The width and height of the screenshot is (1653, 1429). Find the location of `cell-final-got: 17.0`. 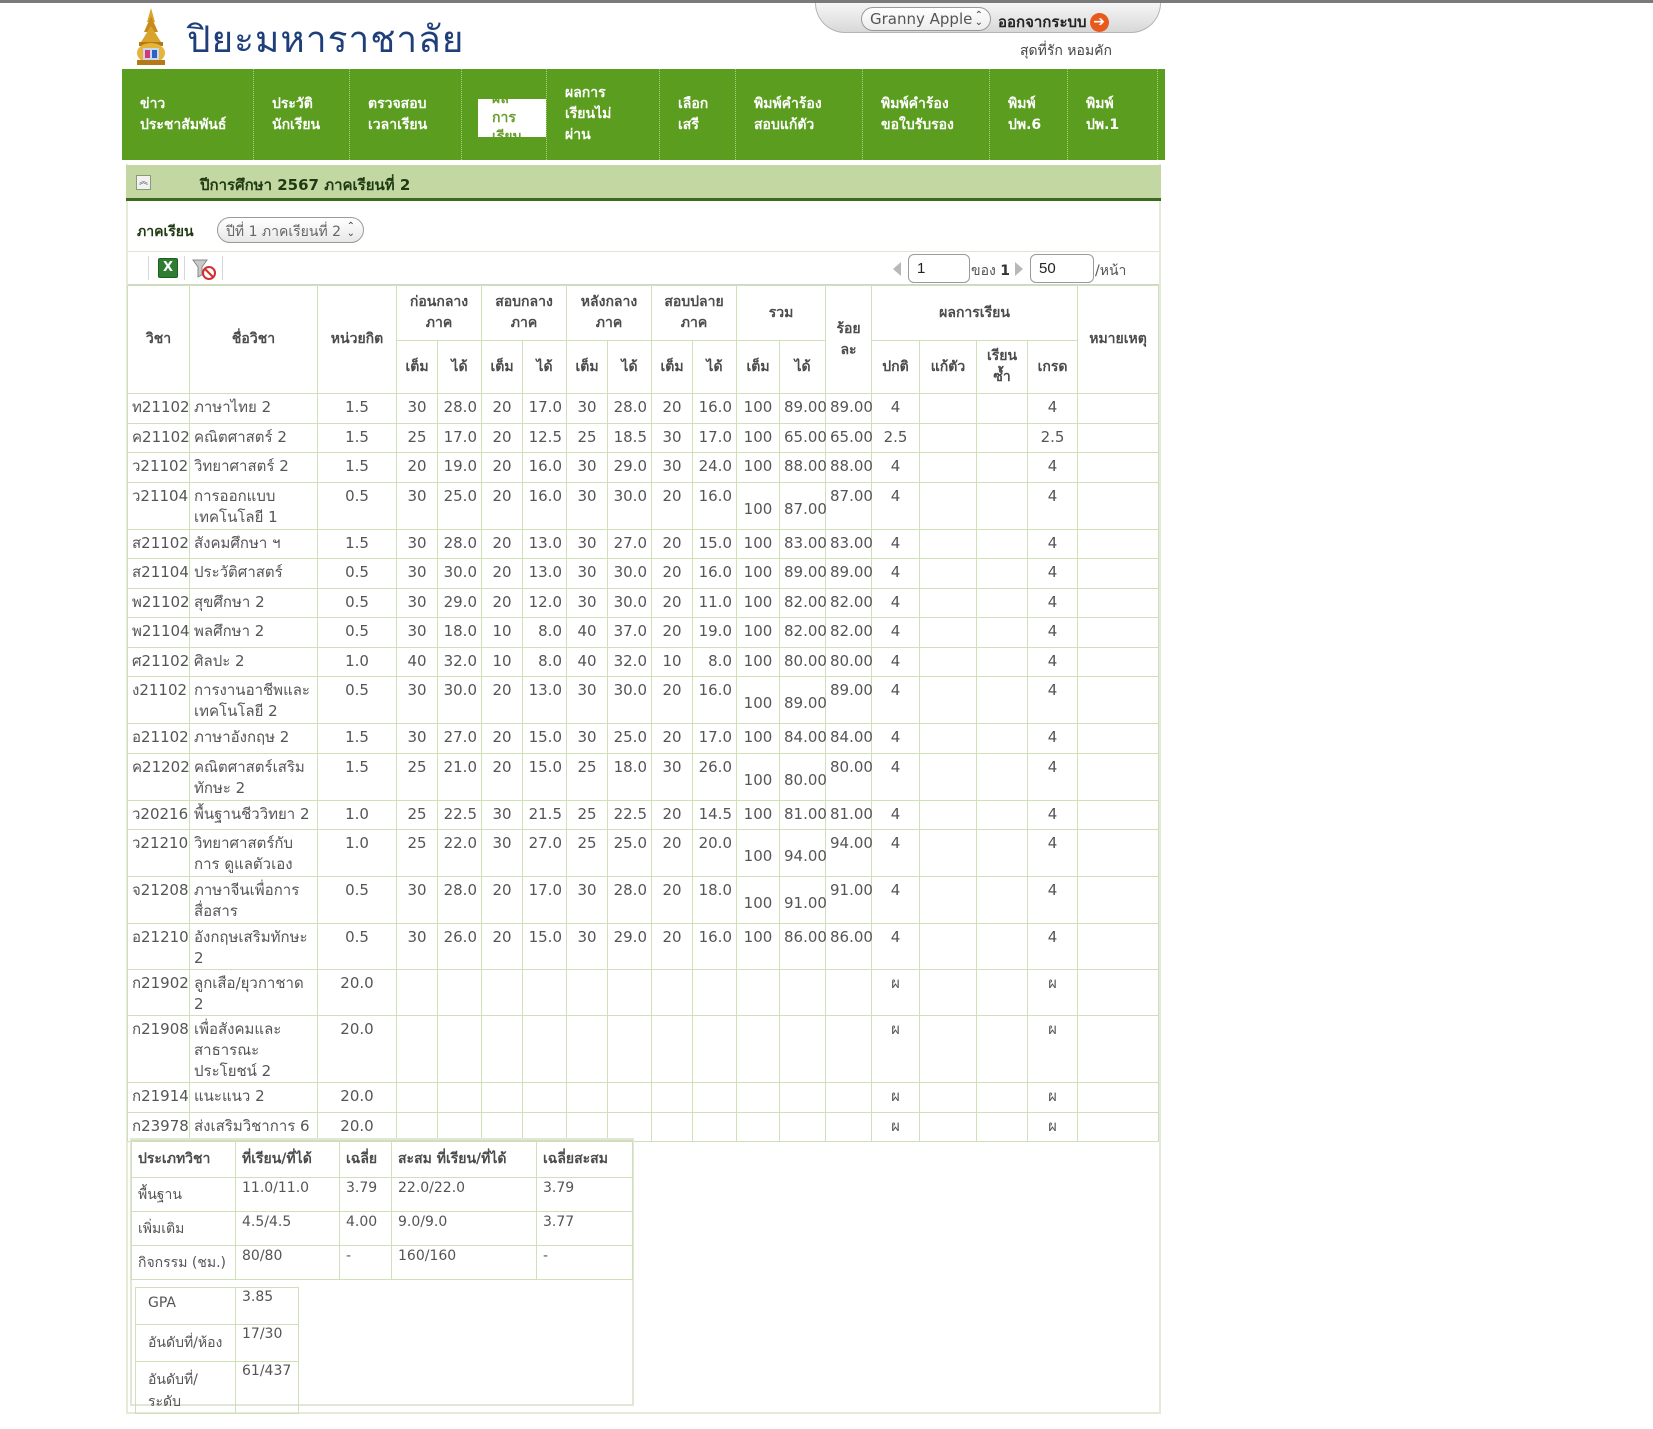

cell-final-got: 17.0 is located at coordinates (714, 738).